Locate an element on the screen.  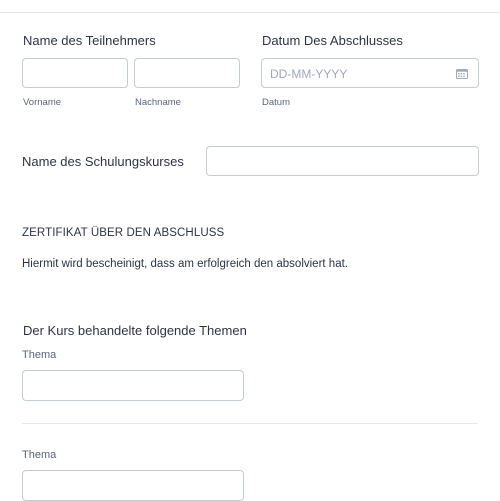
course-name-input is located at coordinates (342, 161).